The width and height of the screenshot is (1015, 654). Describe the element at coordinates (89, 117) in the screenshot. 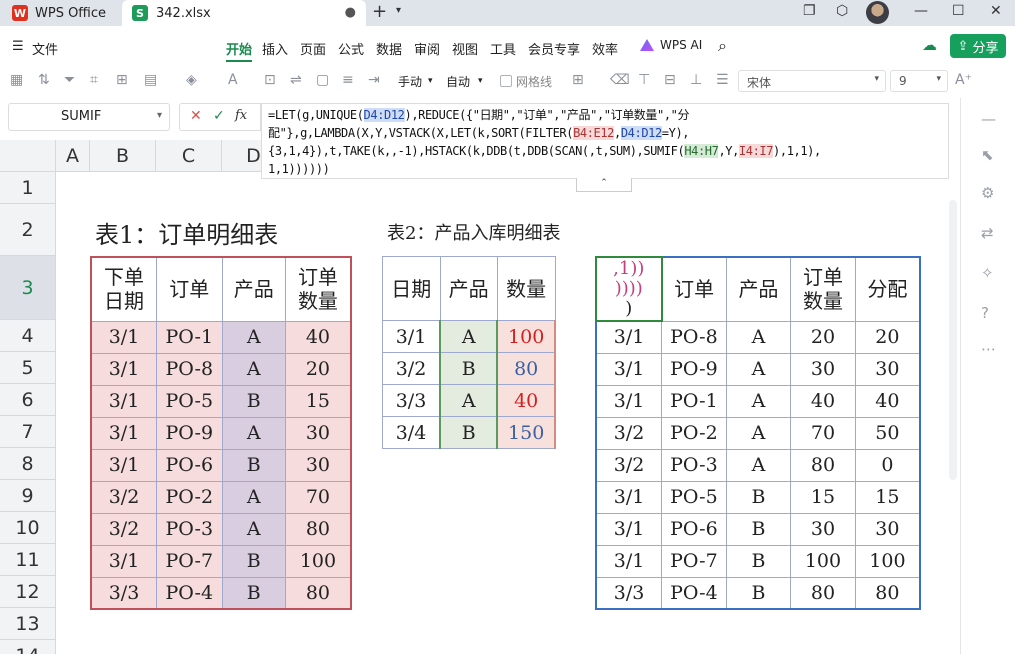

I see `name-box: SUMIF ▾` at that location.